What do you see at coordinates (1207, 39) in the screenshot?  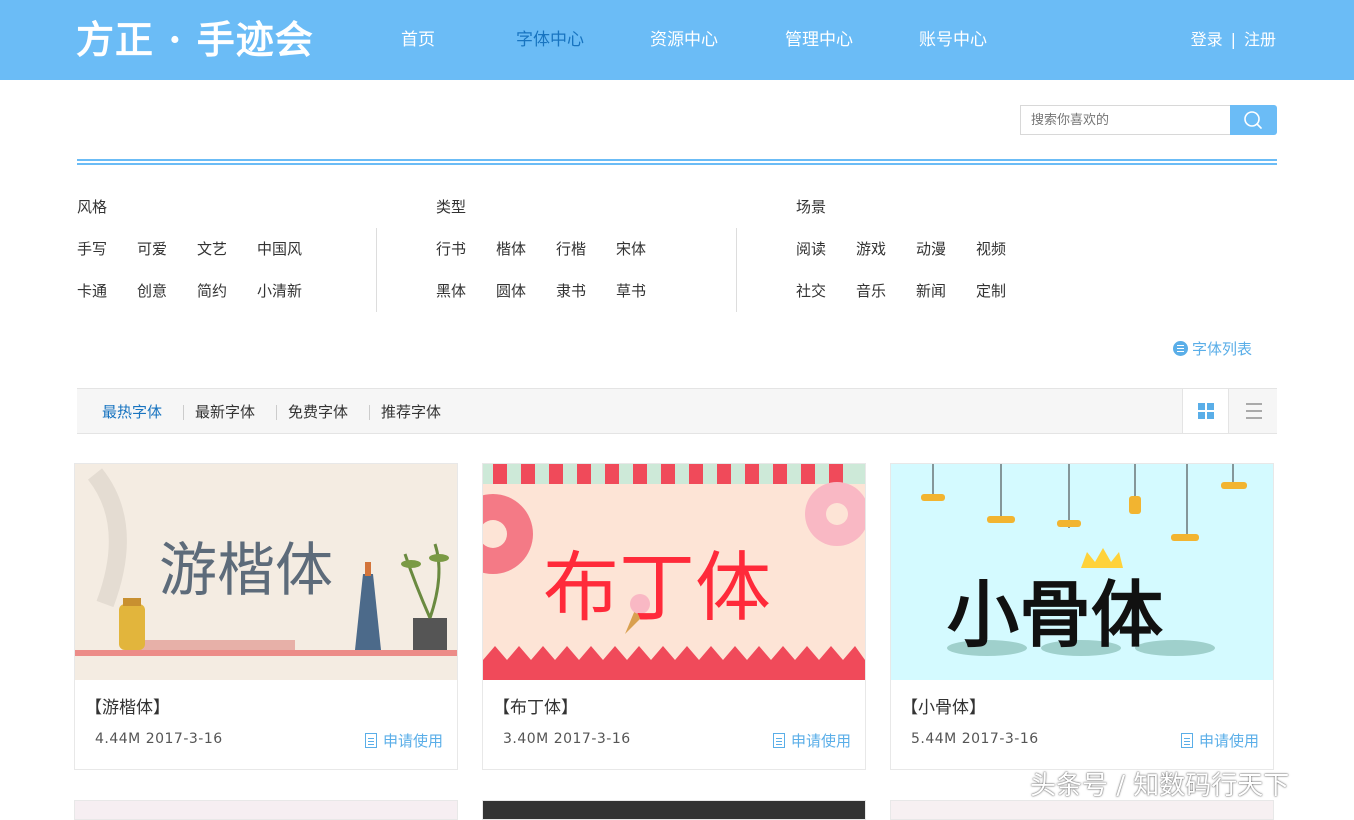 I see `login-link: 登录` at bounding box center [1207, 39].